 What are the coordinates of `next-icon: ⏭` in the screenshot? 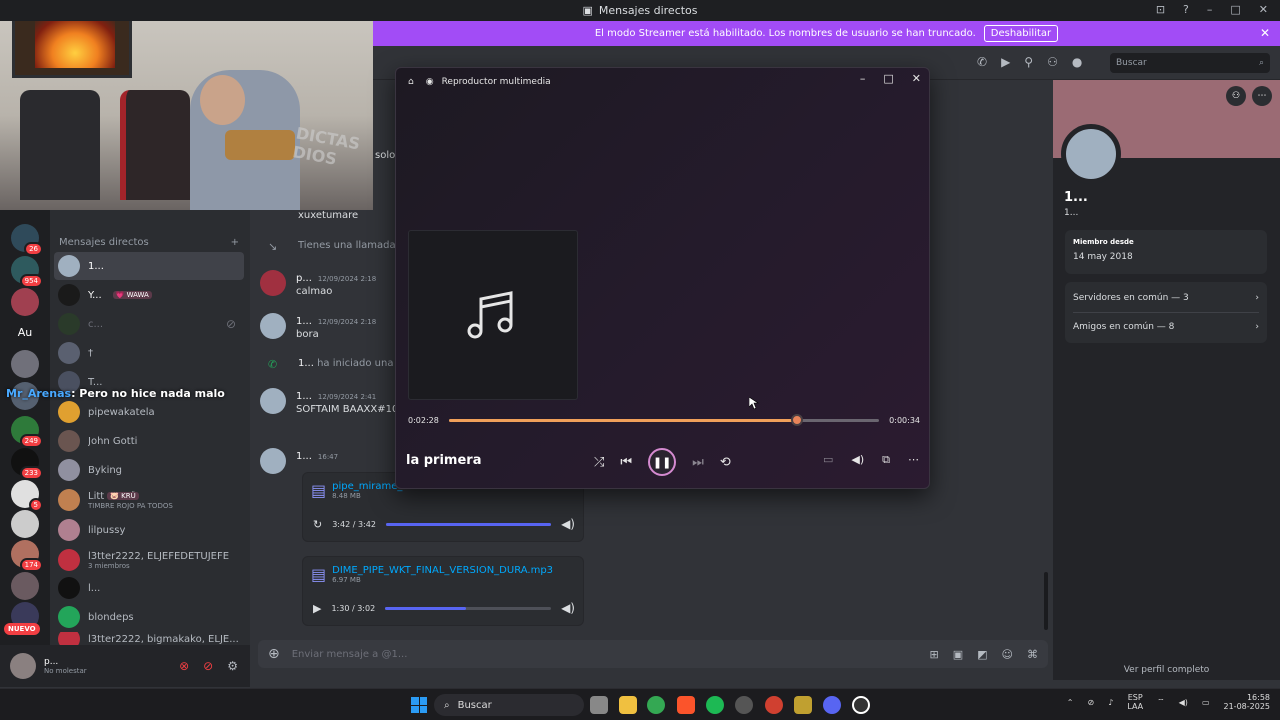 It's located at (698, 462).